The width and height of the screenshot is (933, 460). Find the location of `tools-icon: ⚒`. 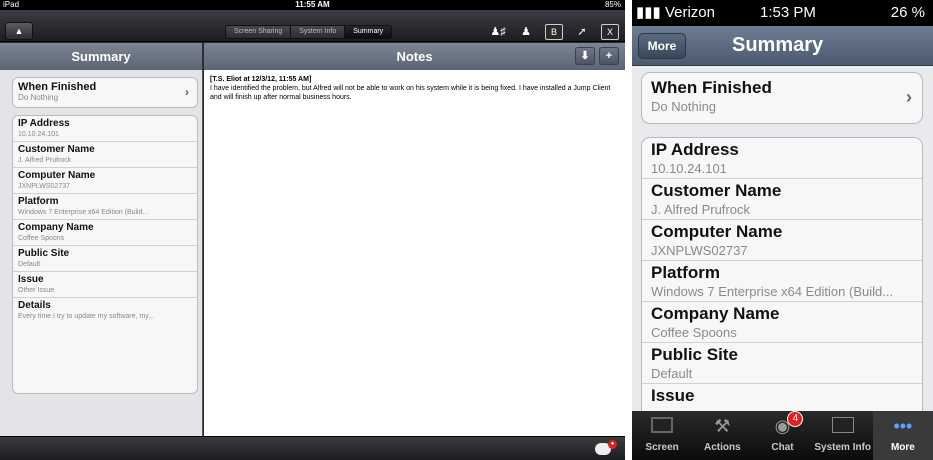

tools-icon: ⚒ is located at coordinates (722, 426).